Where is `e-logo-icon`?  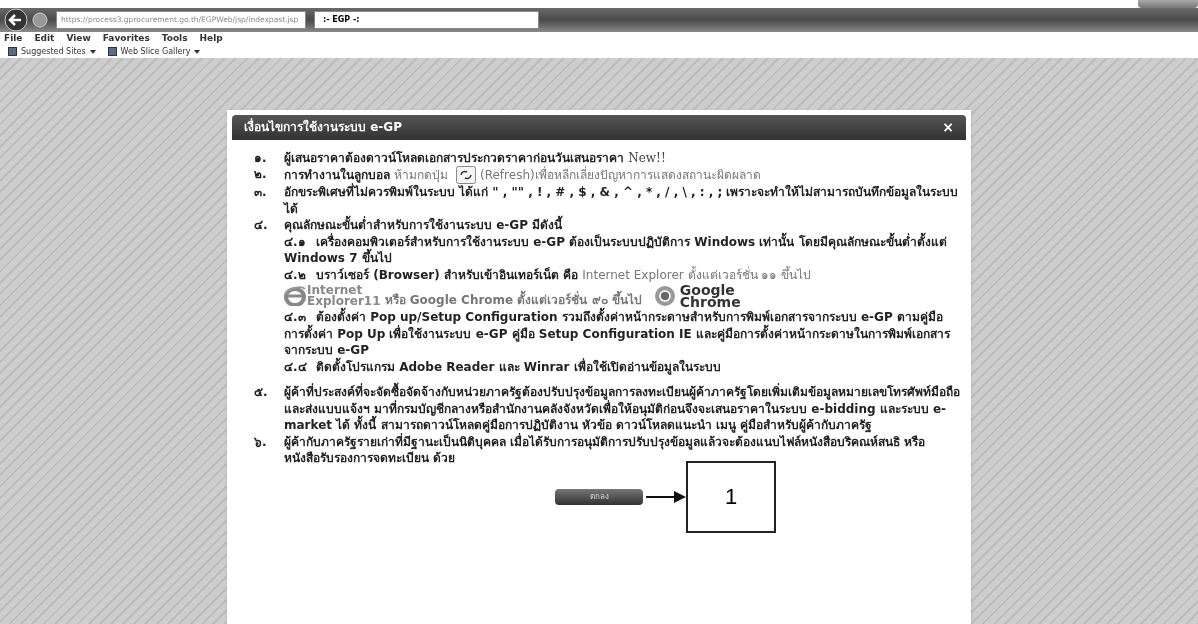
e-logo-icon is located at coordinates (295, 296).